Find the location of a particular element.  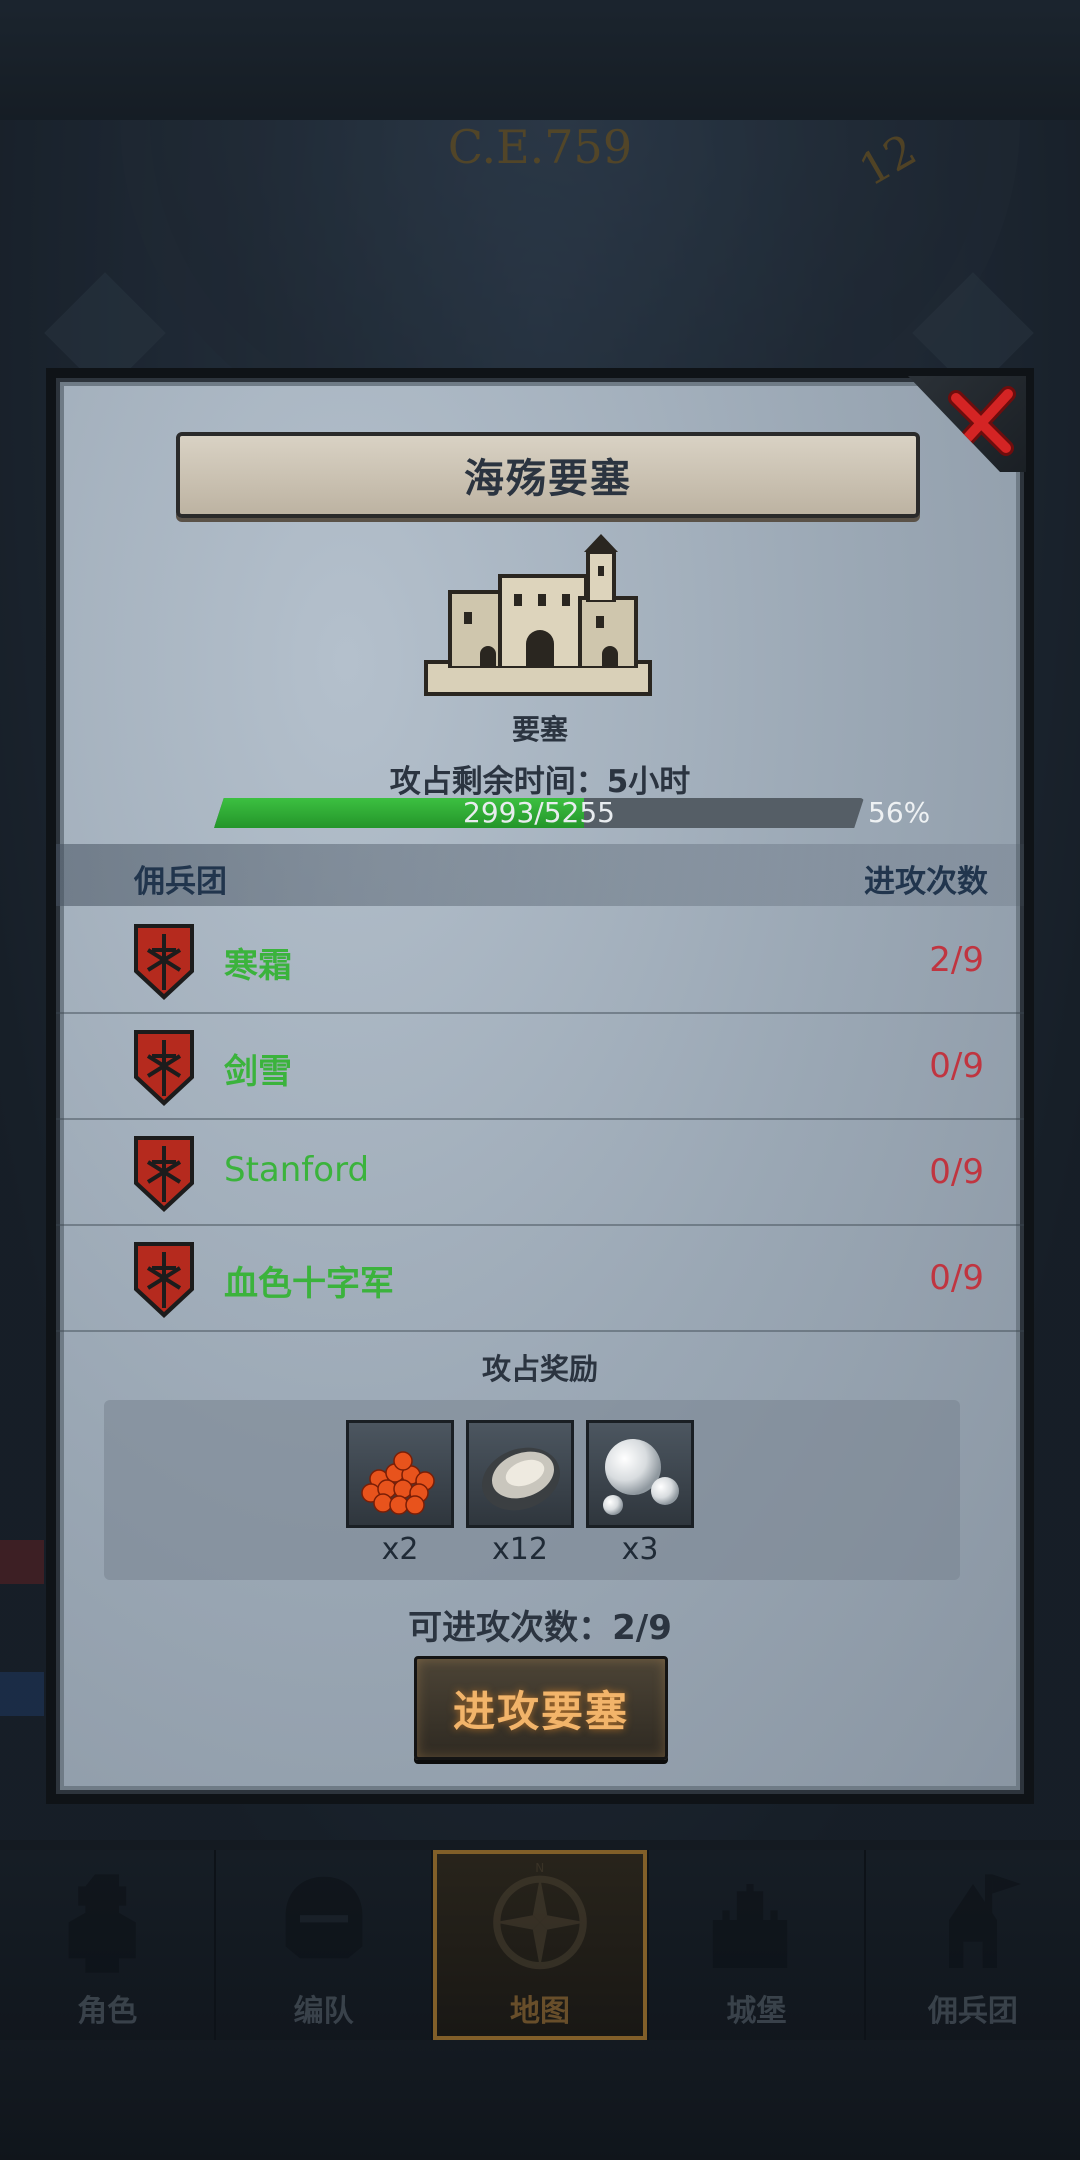

mercenary-name: 剑雪 is located at coordinates (258, 1072).